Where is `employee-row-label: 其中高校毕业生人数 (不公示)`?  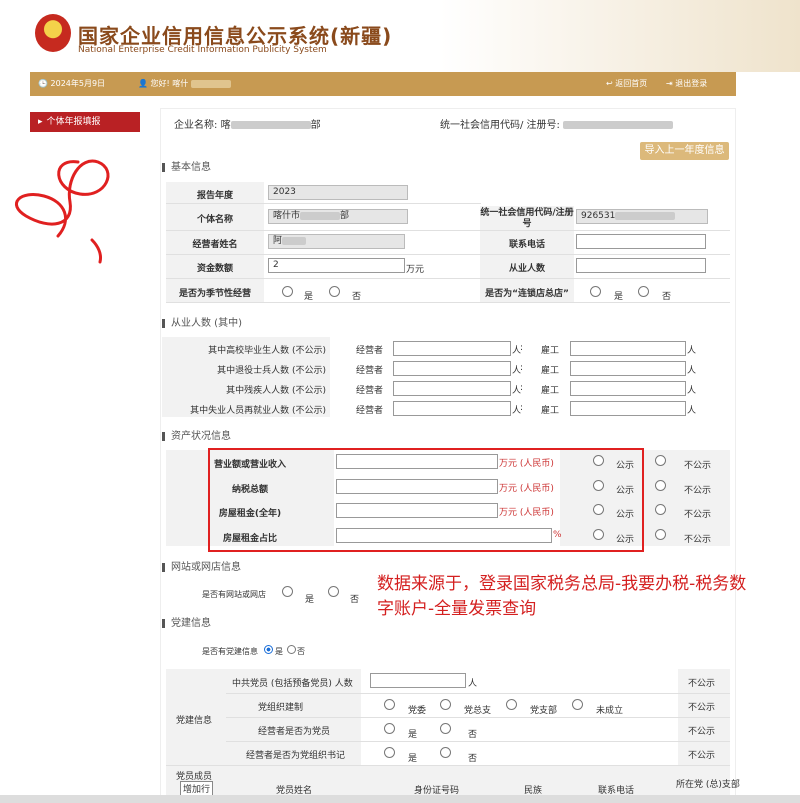
employee-row-label: 其中高校毕业生人数 (不公示) is located at coordinates (267, 351).